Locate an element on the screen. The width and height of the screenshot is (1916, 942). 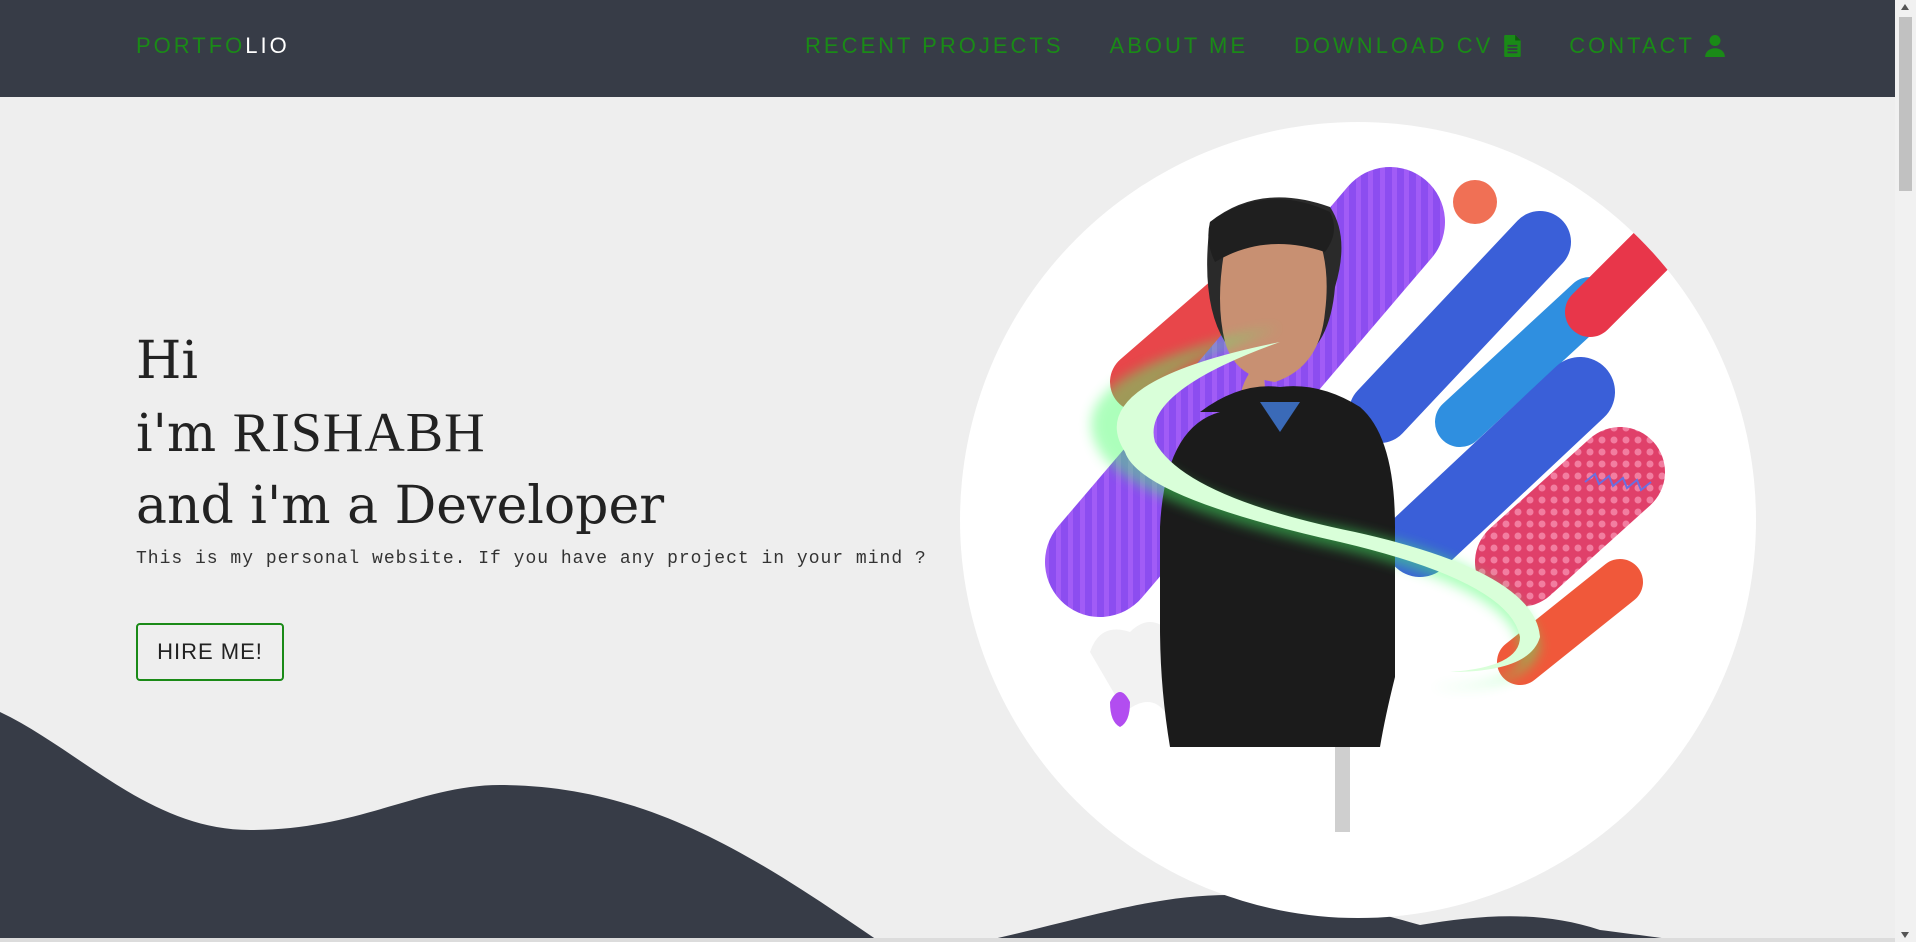
nav-link-download-cv: DOWNLOAD CV is located at coordinates (1408, 46).